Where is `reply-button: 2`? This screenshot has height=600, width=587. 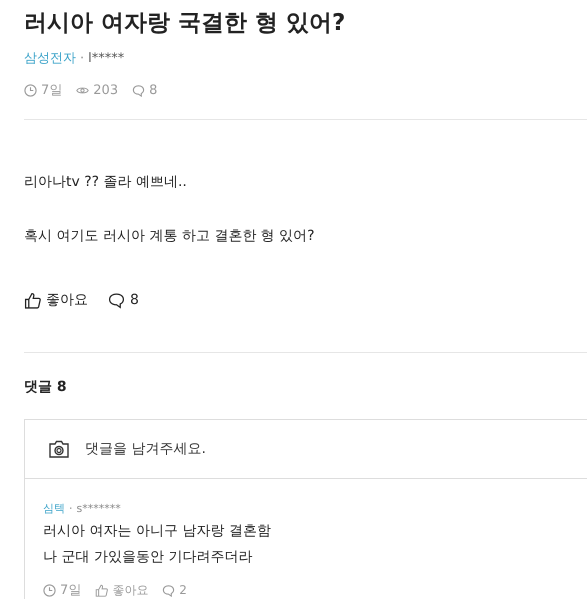 reply-button: 2 is located at coordinates (174, 590).